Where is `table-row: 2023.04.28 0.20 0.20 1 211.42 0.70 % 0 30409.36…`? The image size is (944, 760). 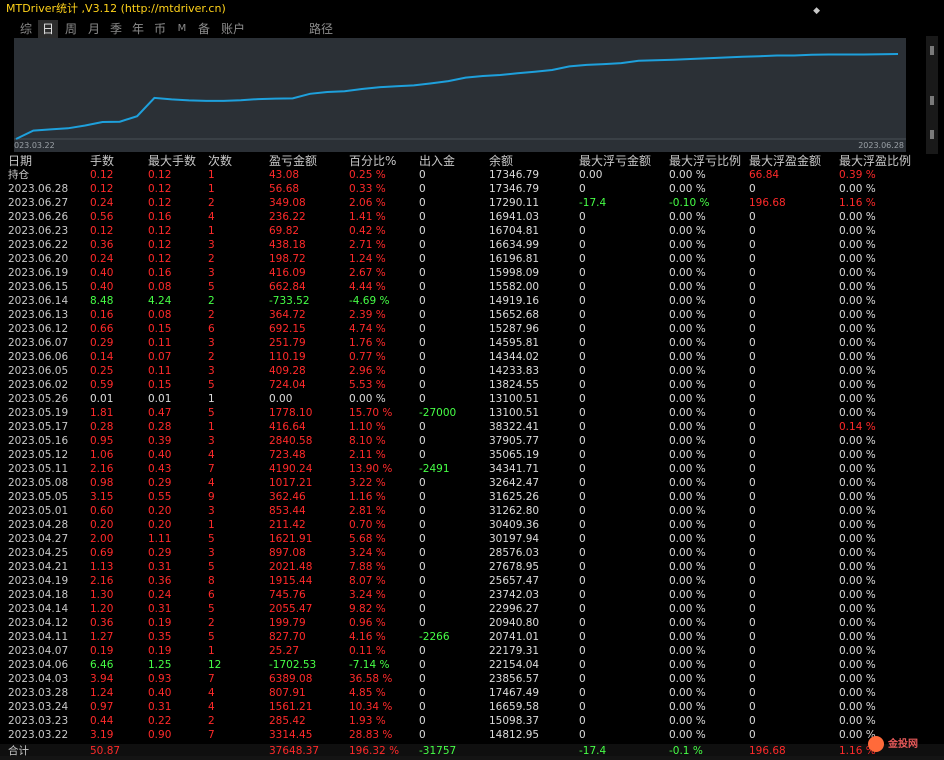 table-row: 2023.04.28 0.20 0.20 1 211.42 0.70 % 0 30409.36… is located at coordinates (472, 525).